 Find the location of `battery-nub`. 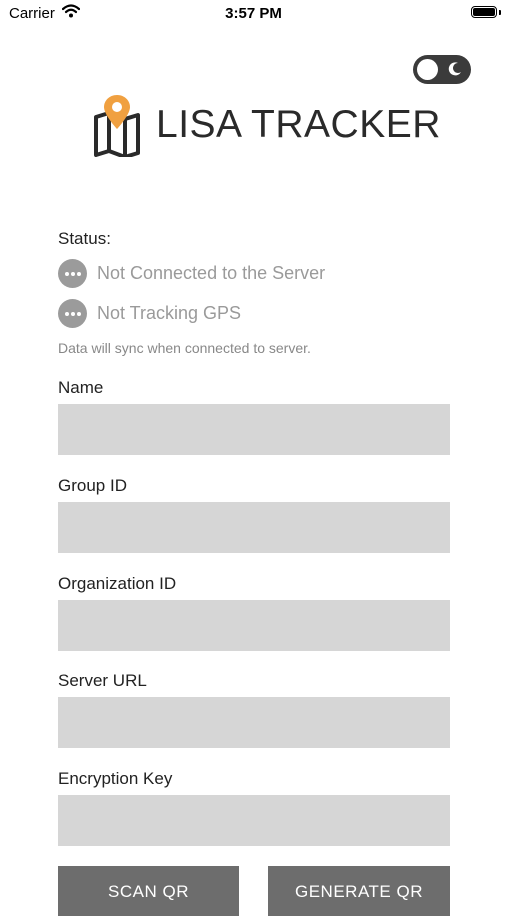

battery-nub is located at coordinates (500, 12).